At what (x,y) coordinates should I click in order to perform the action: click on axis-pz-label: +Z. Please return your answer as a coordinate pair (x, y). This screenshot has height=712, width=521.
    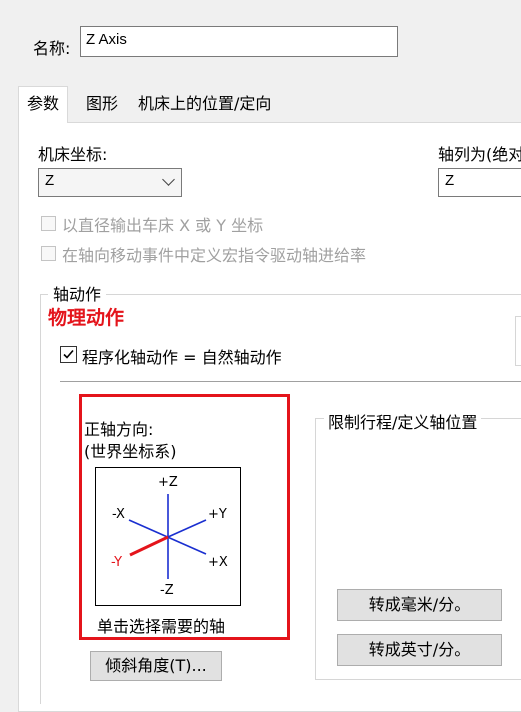
    Looking at the image, I should click on (168, 482).